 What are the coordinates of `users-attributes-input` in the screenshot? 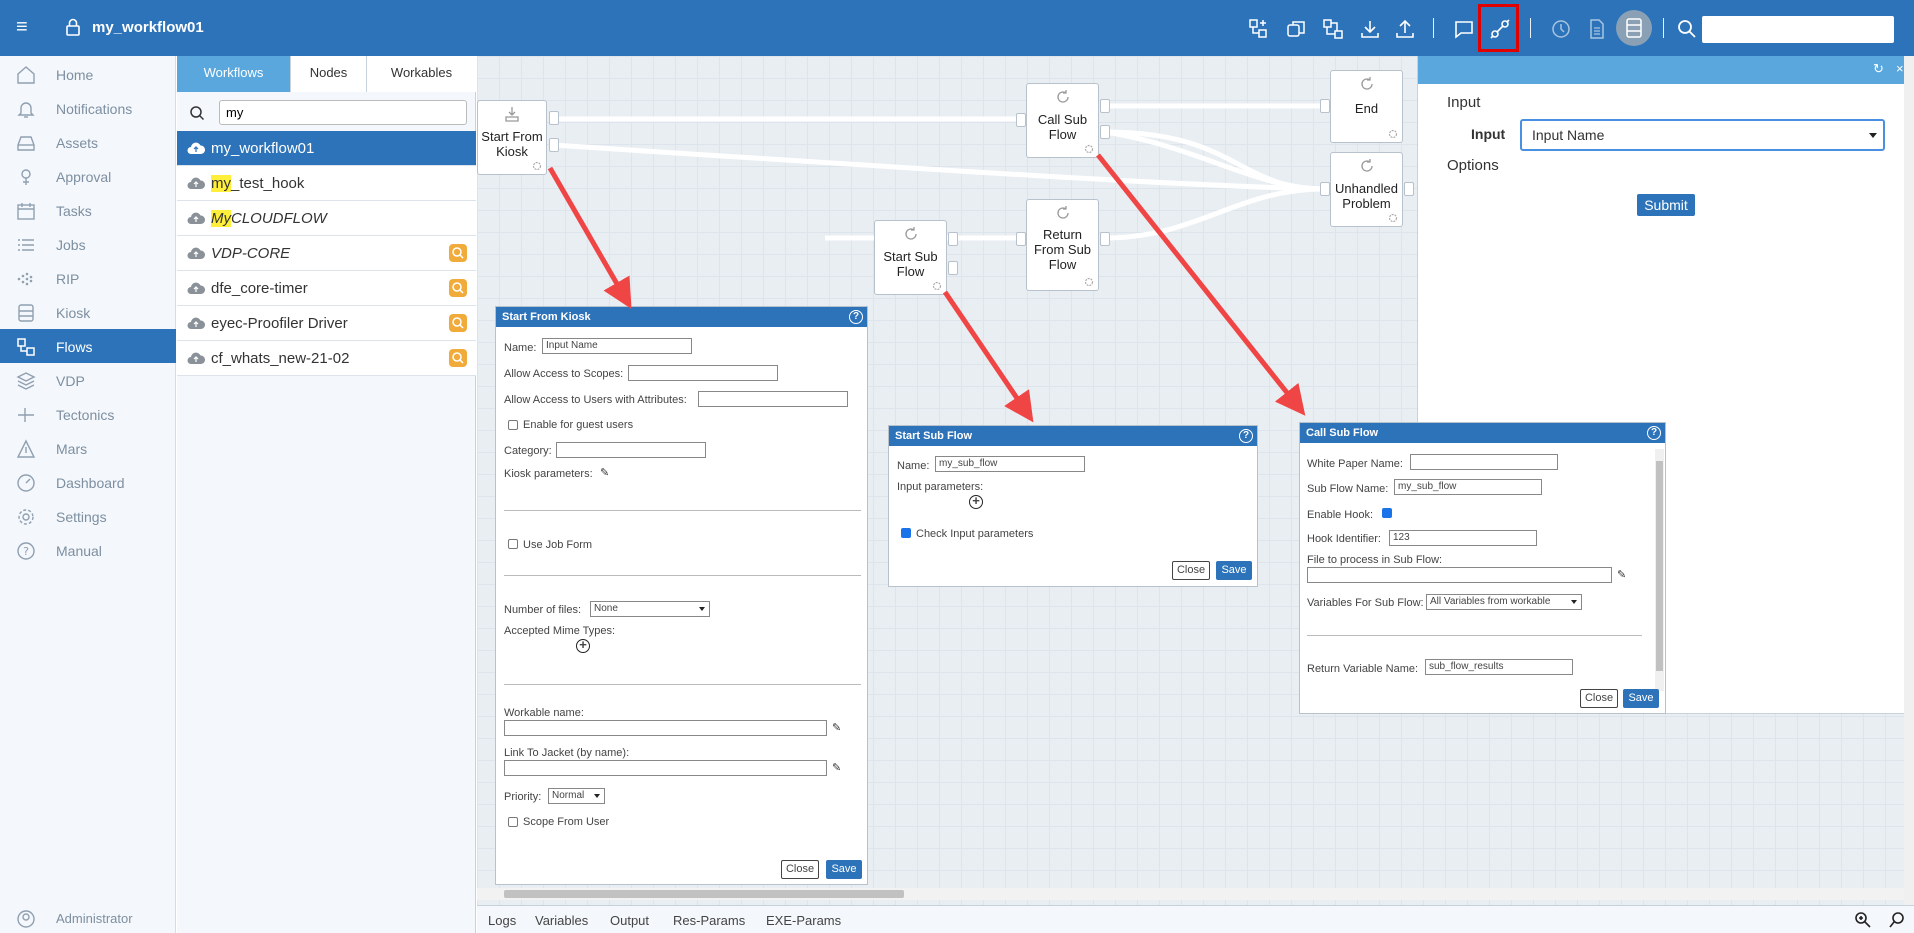 It's located at (773, 399).